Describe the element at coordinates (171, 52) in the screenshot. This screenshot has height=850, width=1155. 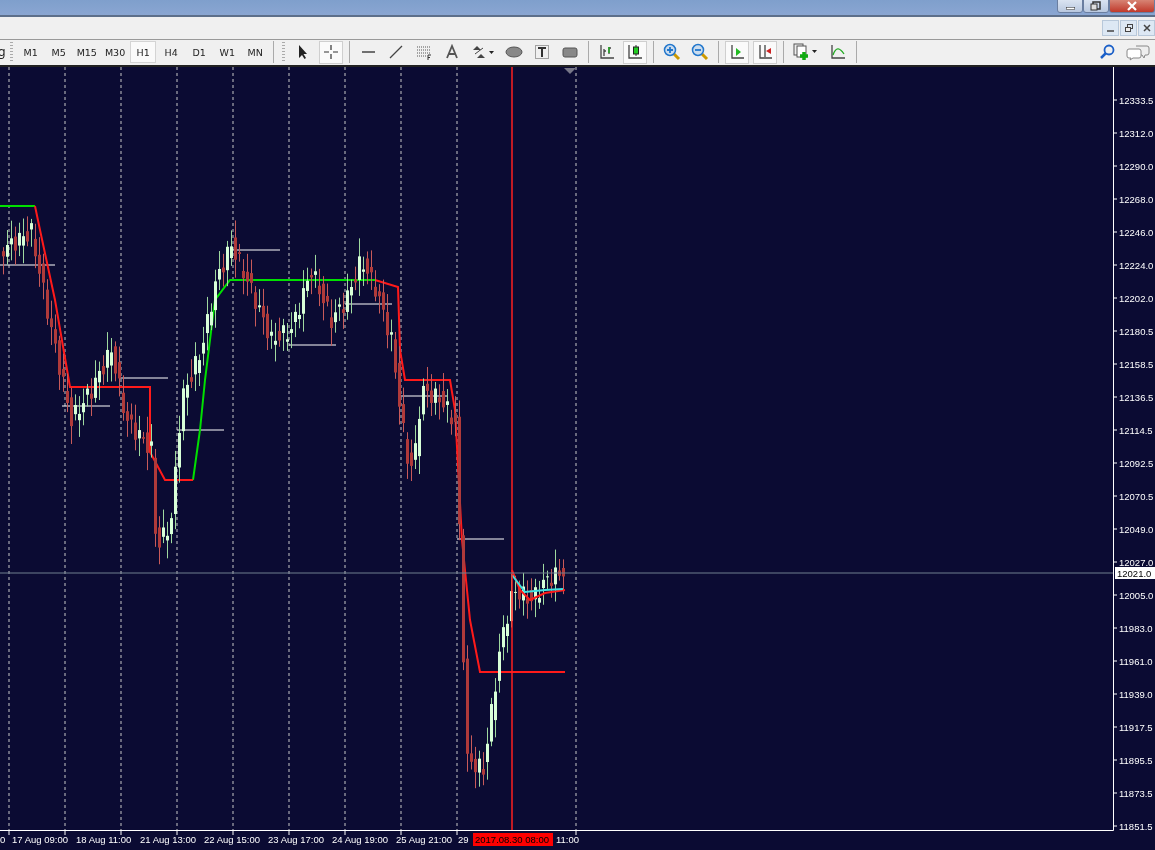
I see `timeframe-button: H4` at that location.